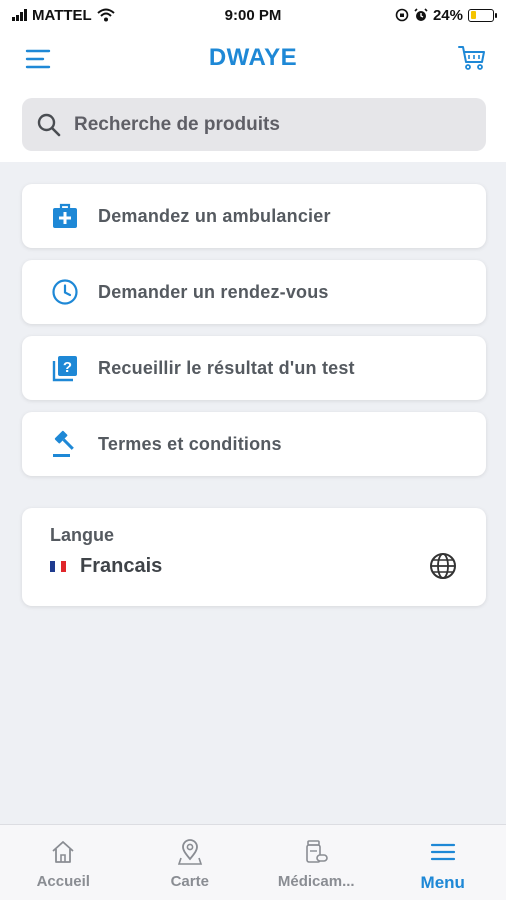 This screenshot has width=506, height=900. I want to click on menu-item-test-result: ? Recueillir le résultat d'un test, so click(254, 368).